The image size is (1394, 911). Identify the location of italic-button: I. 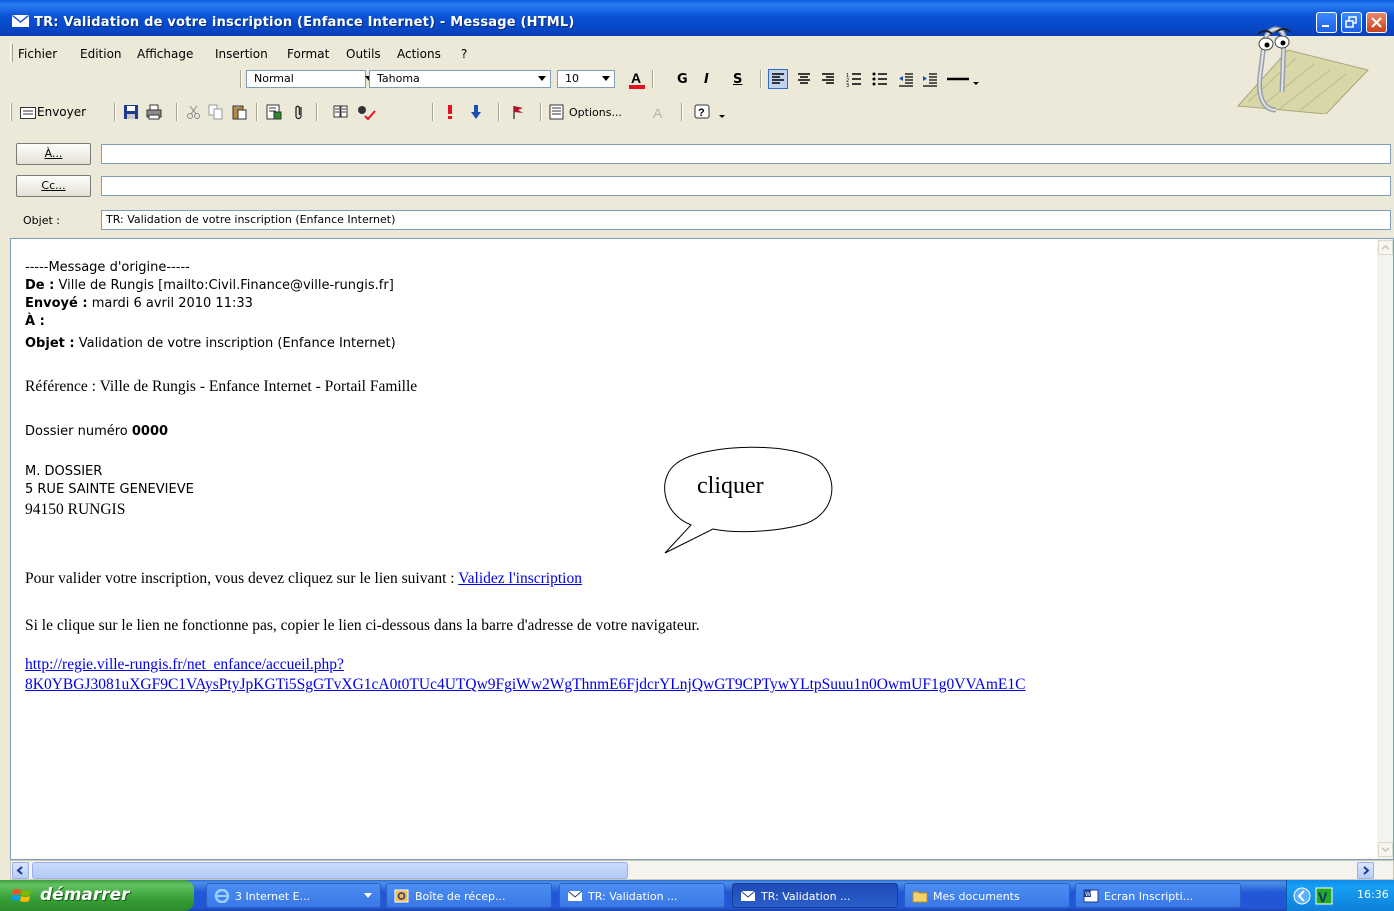
(706, 79).